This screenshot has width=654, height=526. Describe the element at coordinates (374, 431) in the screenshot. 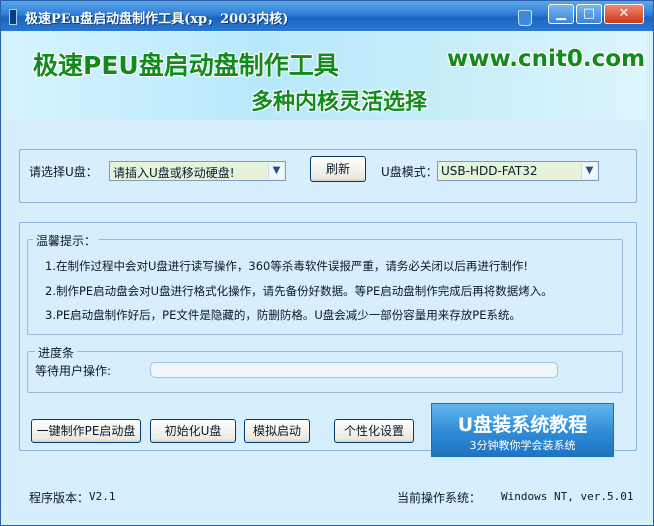

I see `custom-settings-button: 个性化设置` at that location.